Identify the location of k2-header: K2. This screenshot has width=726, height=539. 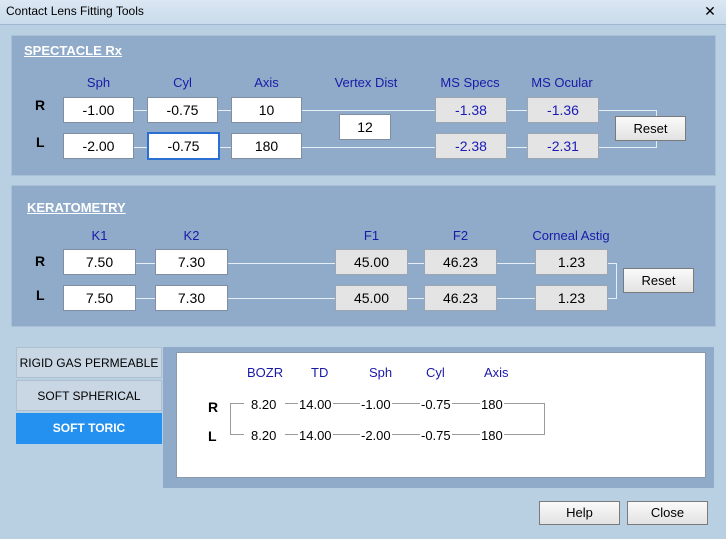
(191, 235).